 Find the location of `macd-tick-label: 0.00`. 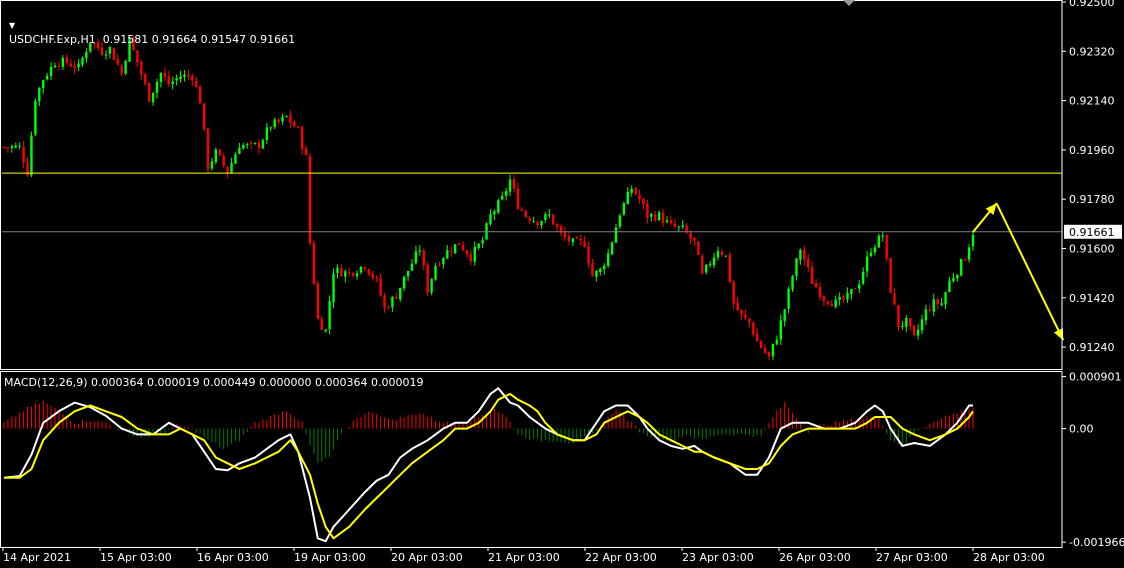

macd-tick-label: 0.00 is located at coordinates (1081, 429).